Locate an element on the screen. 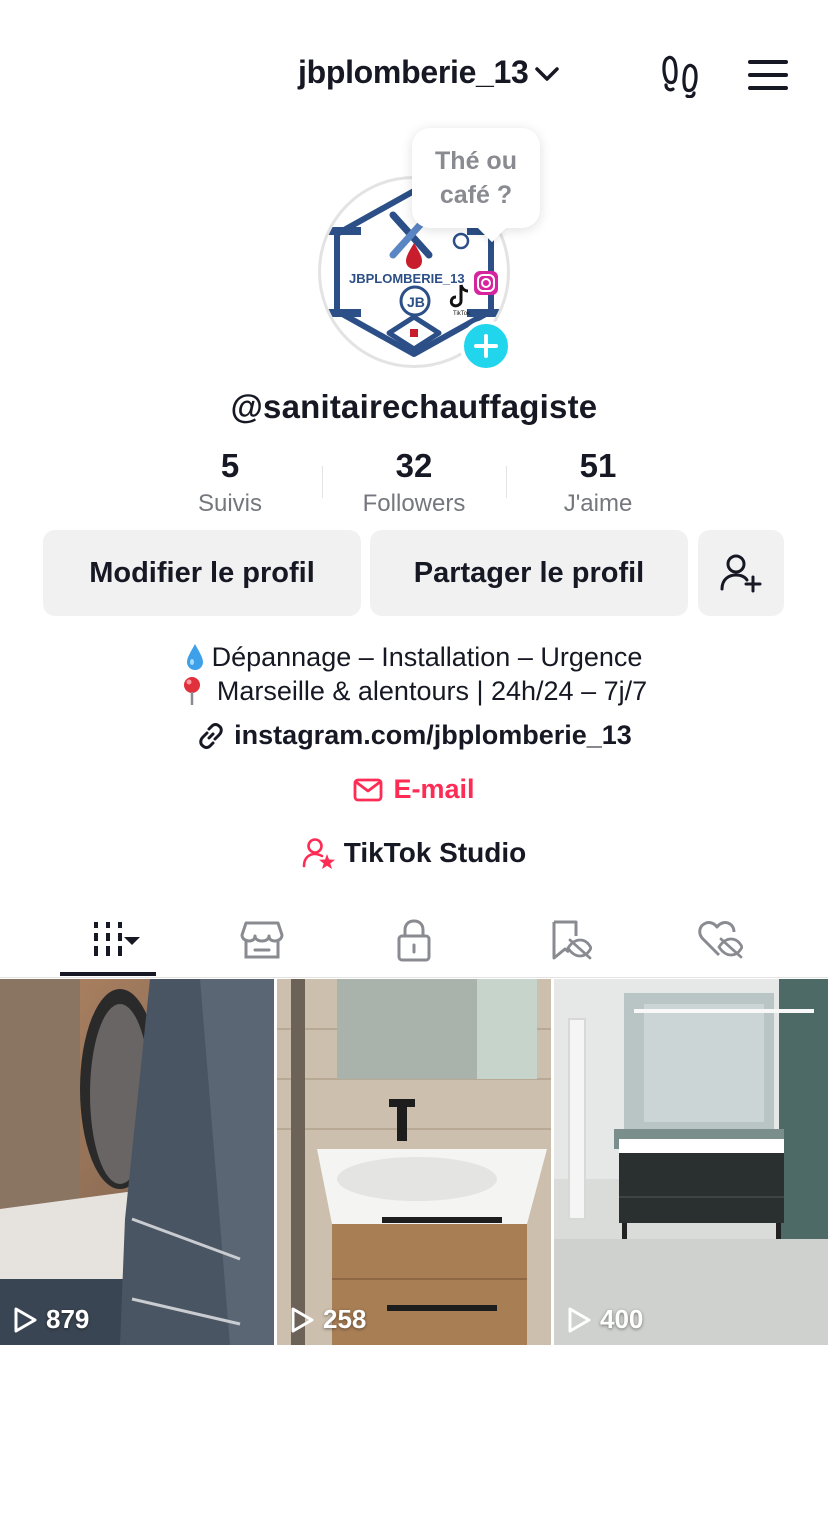 This screenshot has height=1538, width=828. email-label: E-mail is located at coordinates (434, 789).